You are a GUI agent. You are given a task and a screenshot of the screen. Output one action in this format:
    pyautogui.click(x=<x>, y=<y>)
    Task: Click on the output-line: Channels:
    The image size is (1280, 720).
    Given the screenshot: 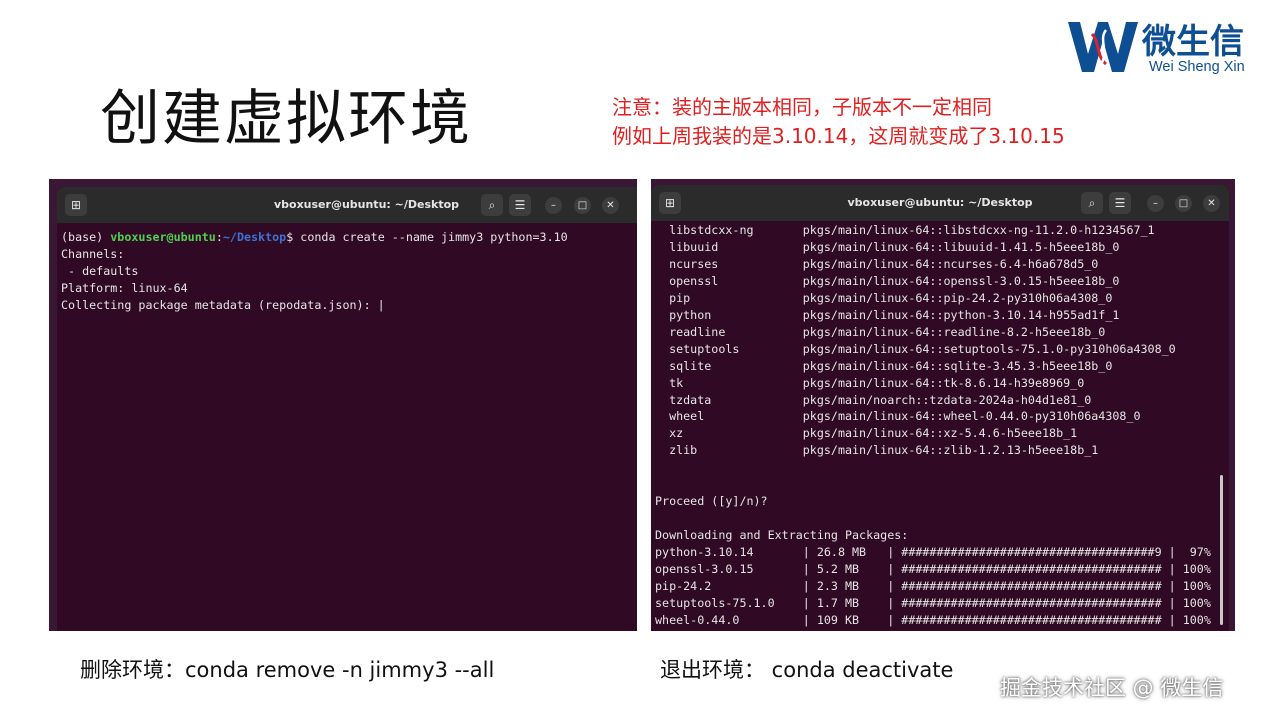 What is the action you would take?
    pyautogui.click(x=93, y=253)
    